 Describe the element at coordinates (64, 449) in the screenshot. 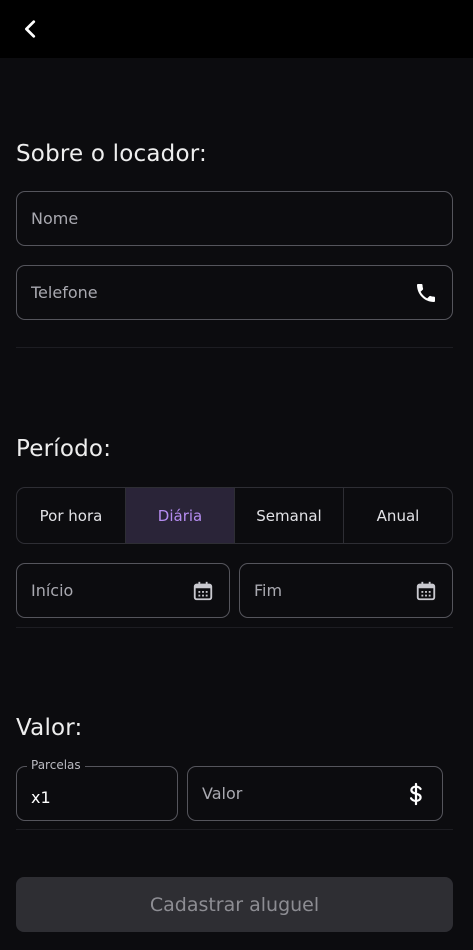

I see `section-title-periodo: Período:` at that location.